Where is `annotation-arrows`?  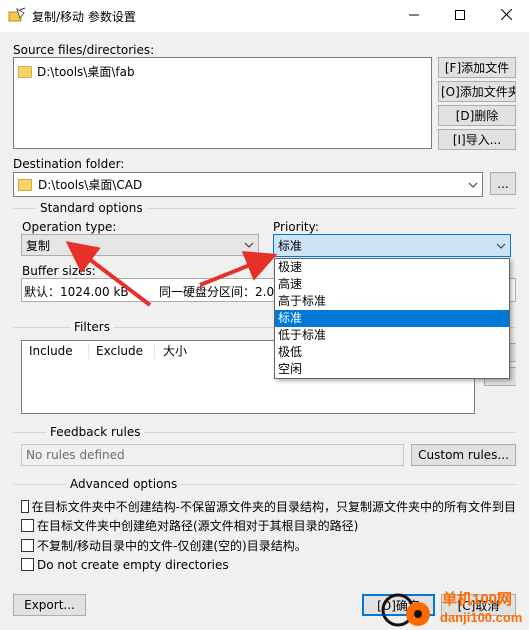 annotation-arrows is located at coordinates (171, 274).